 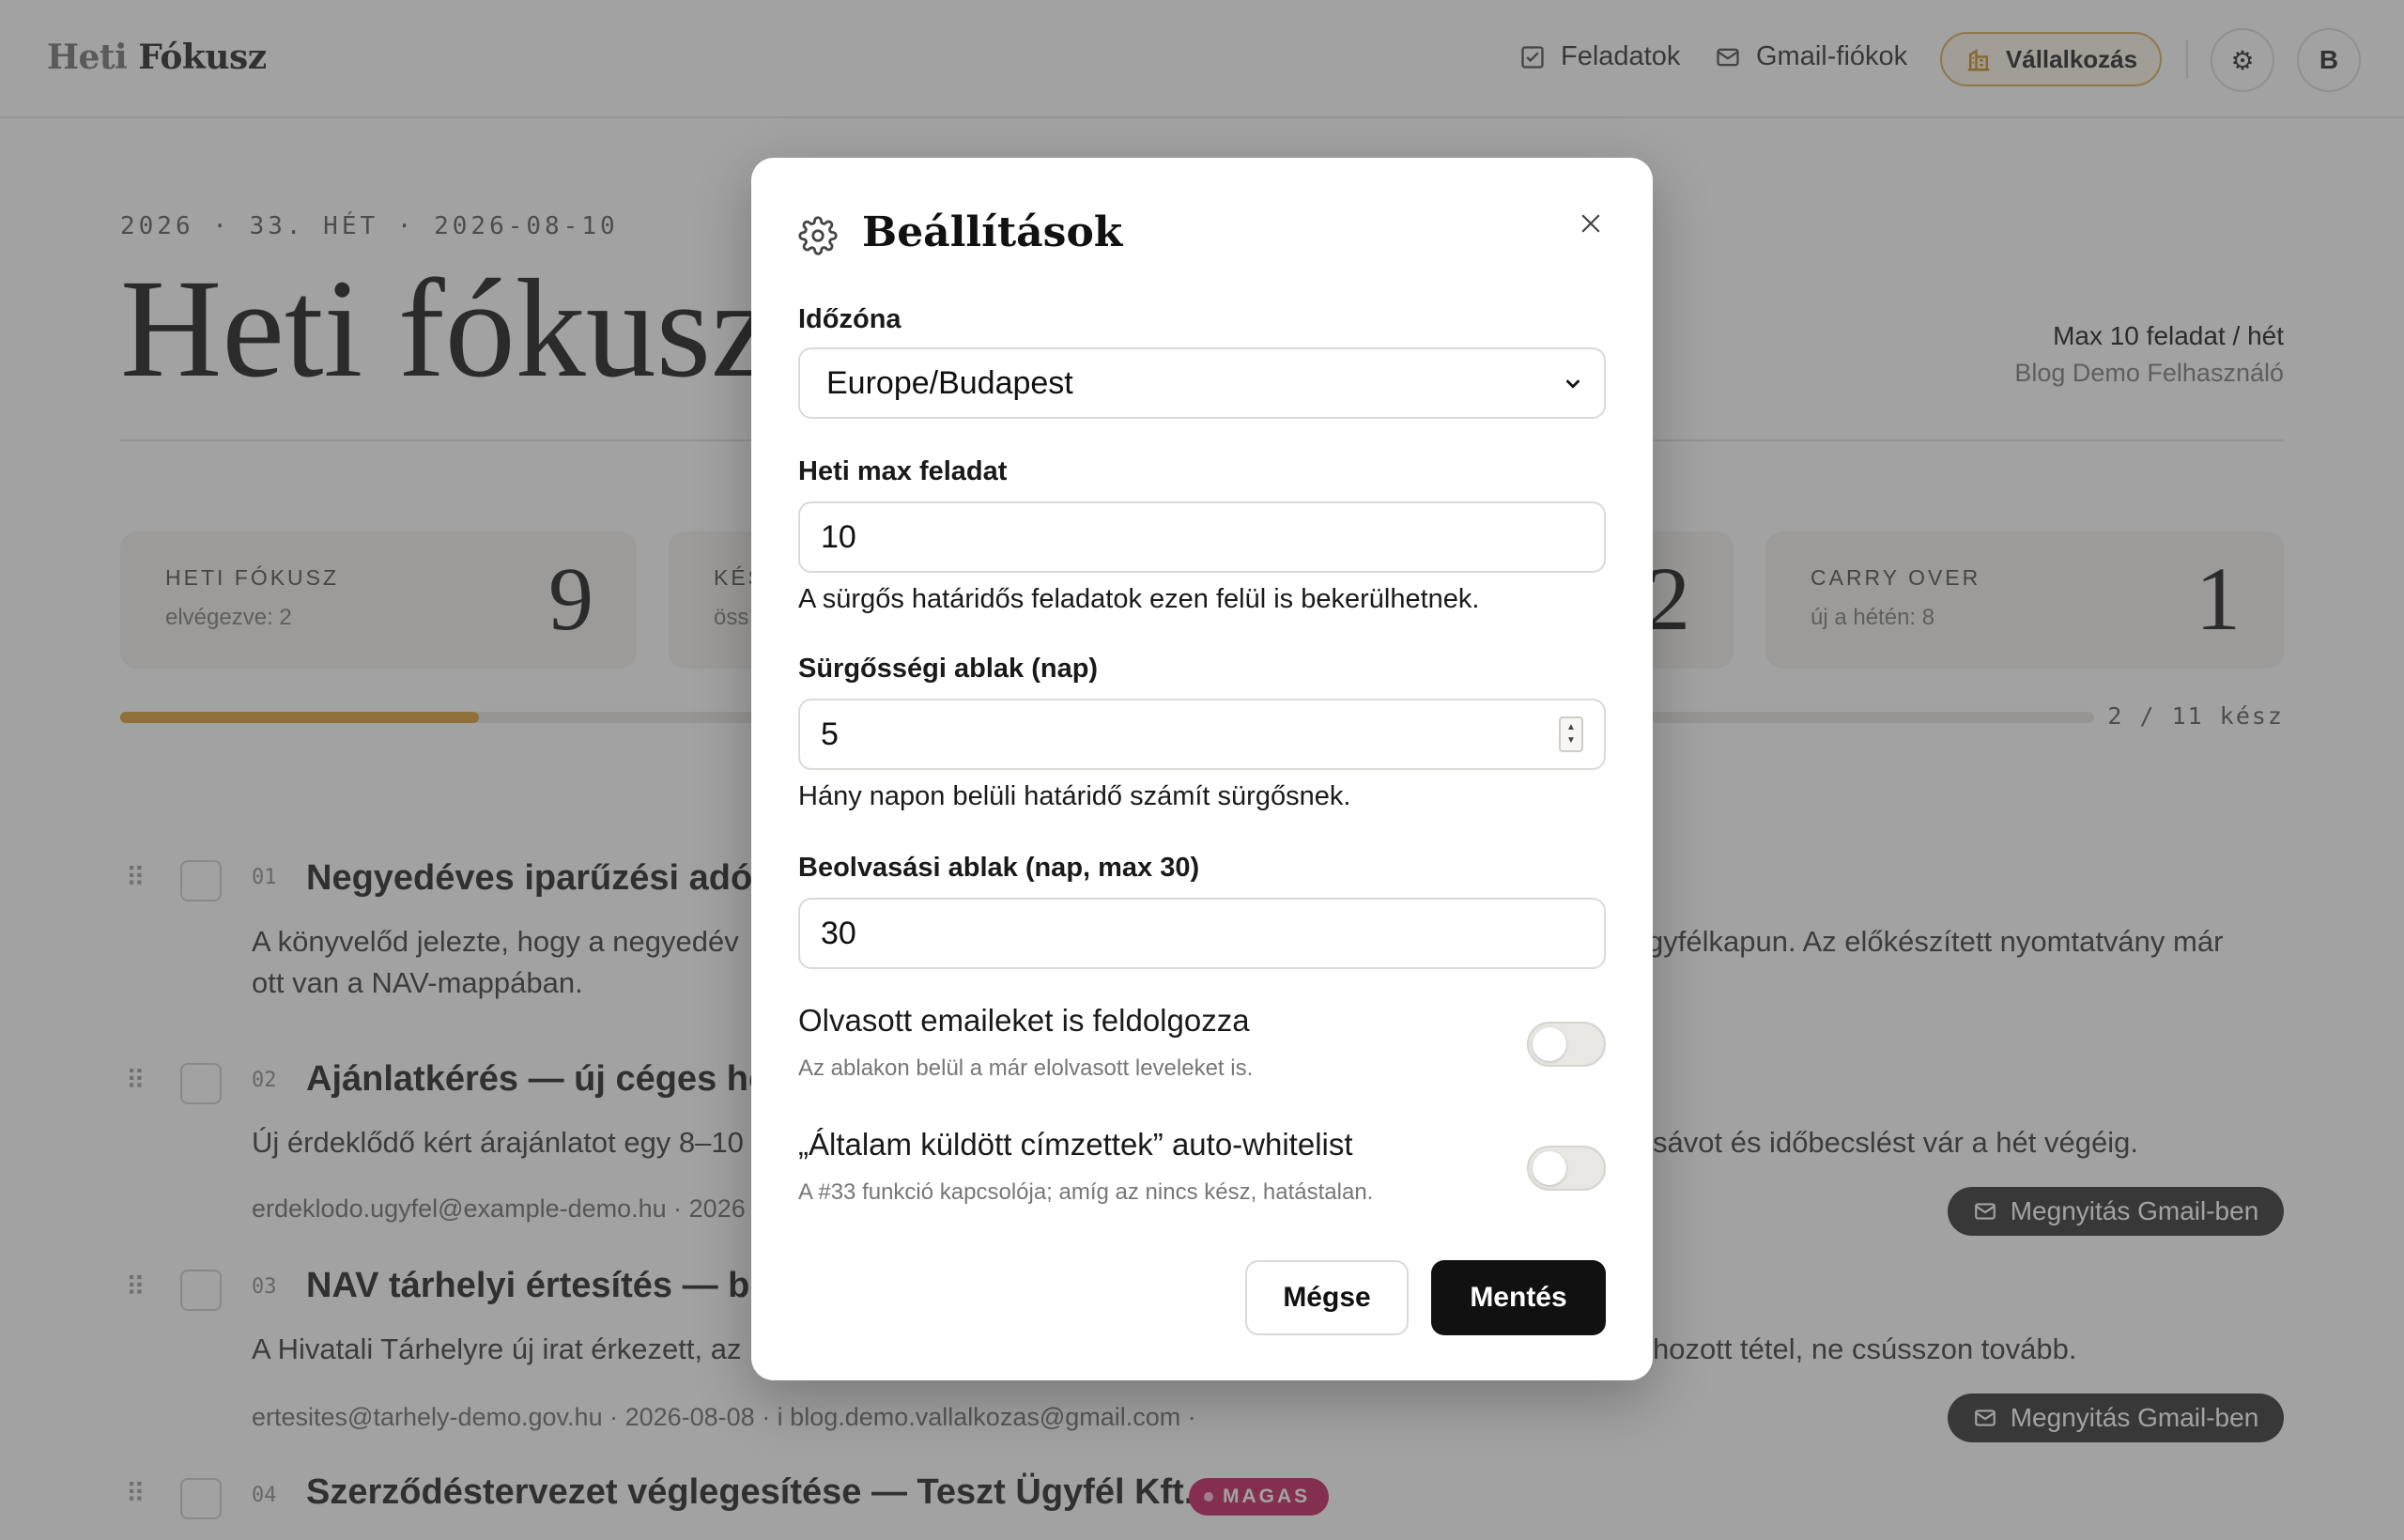 What do you see at coordinates (1202, 537) in the screenshot?
I see `max-tasks-input: 10` at bounding box center [1202, 537].